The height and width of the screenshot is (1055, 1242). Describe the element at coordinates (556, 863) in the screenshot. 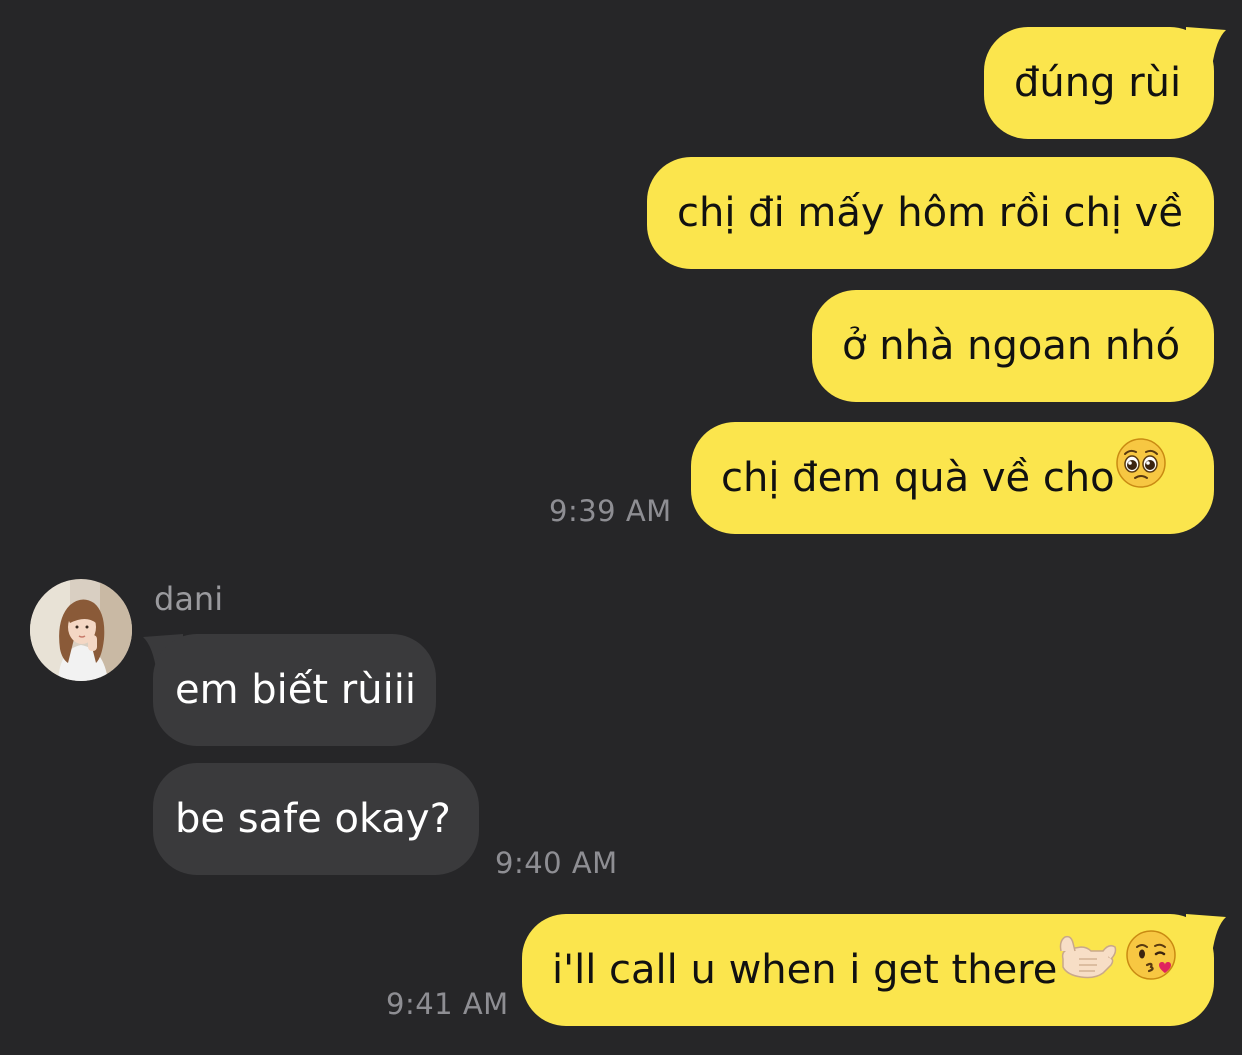

I see `timestamp: 9:40 AM` at that location.